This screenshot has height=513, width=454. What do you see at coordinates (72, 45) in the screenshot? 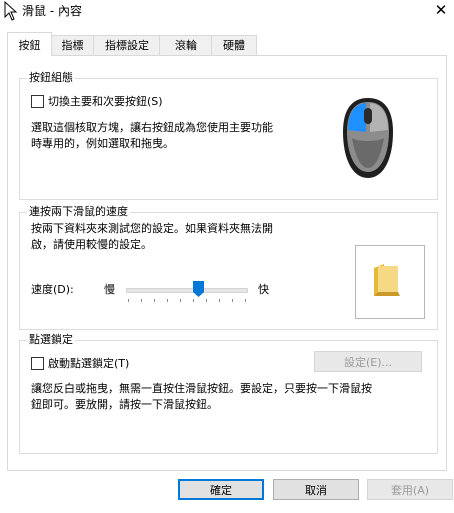
I see `tab-pointers: 指標` at bounding box center [72, 45].